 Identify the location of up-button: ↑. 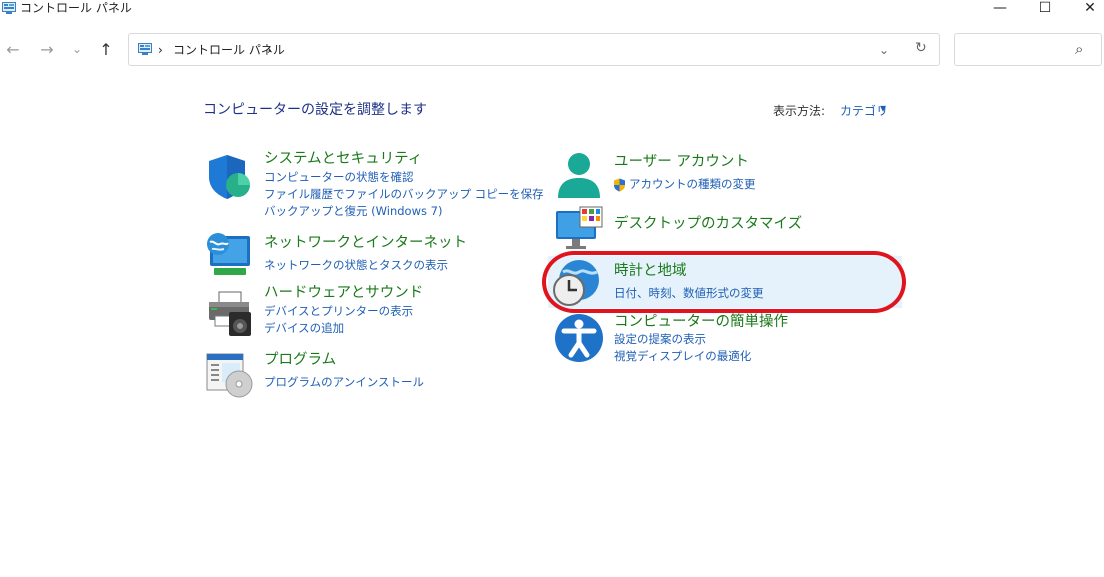
(106, 49).